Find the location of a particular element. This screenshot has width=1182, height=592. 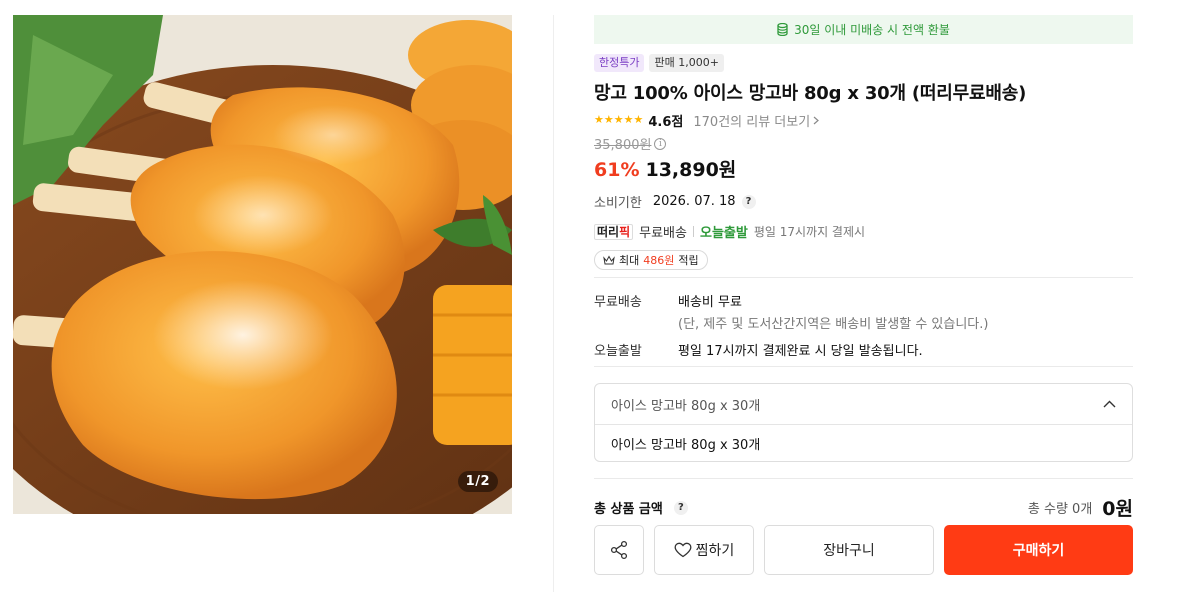

today-shipping-title: 오늘출발 is located at coordinates (618, 351).